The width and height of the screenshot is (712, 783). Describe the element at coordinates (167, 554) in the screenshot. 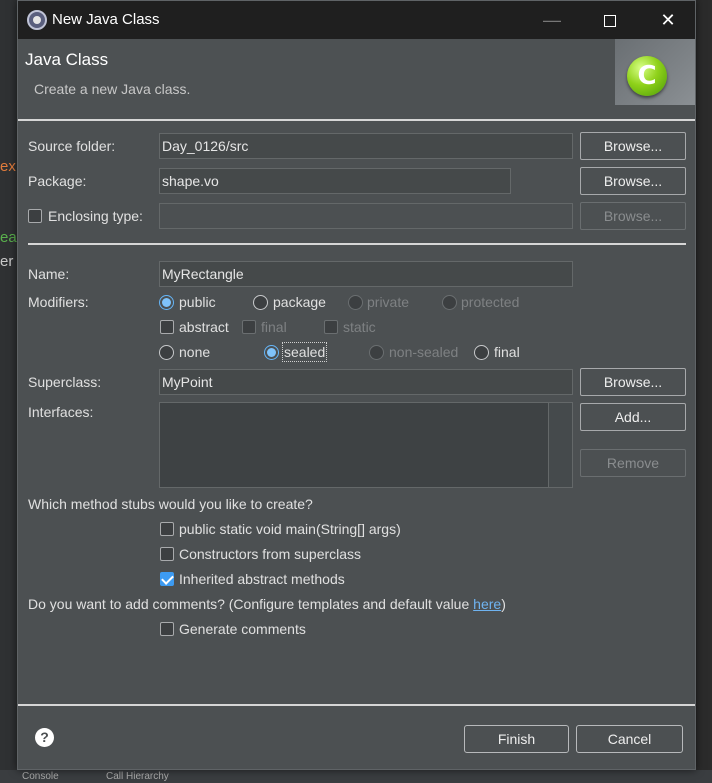

I see `constructors-checkbox` at that location.